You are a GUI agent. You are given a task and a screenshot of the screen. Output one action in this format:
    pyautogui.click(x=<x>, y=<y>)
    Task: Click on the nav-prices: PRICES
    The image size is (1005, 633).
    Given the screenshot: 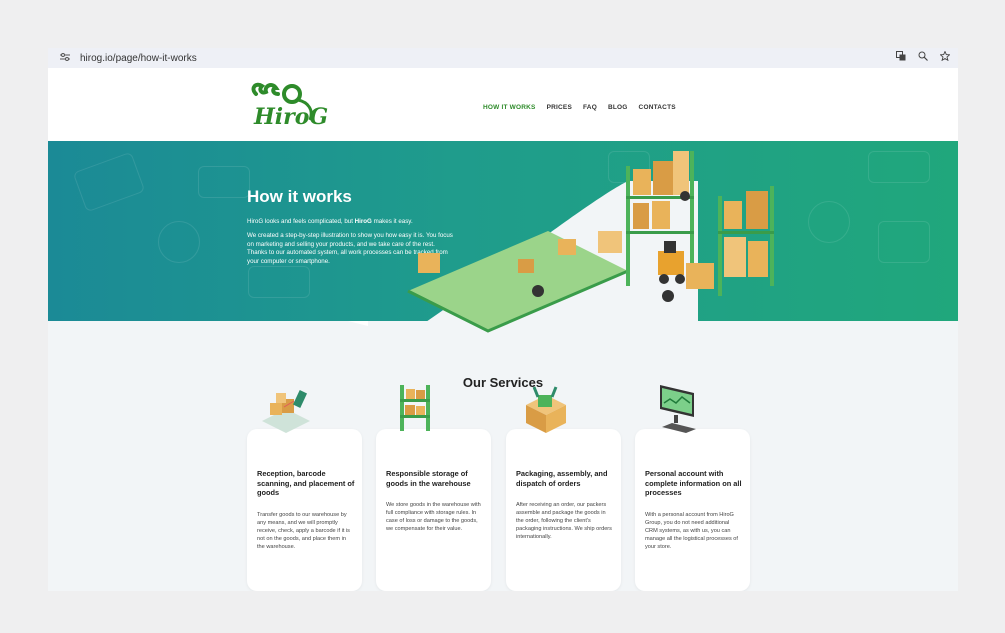 What is the action you would take?
    pyautogui.click(x=559, y=107)
    